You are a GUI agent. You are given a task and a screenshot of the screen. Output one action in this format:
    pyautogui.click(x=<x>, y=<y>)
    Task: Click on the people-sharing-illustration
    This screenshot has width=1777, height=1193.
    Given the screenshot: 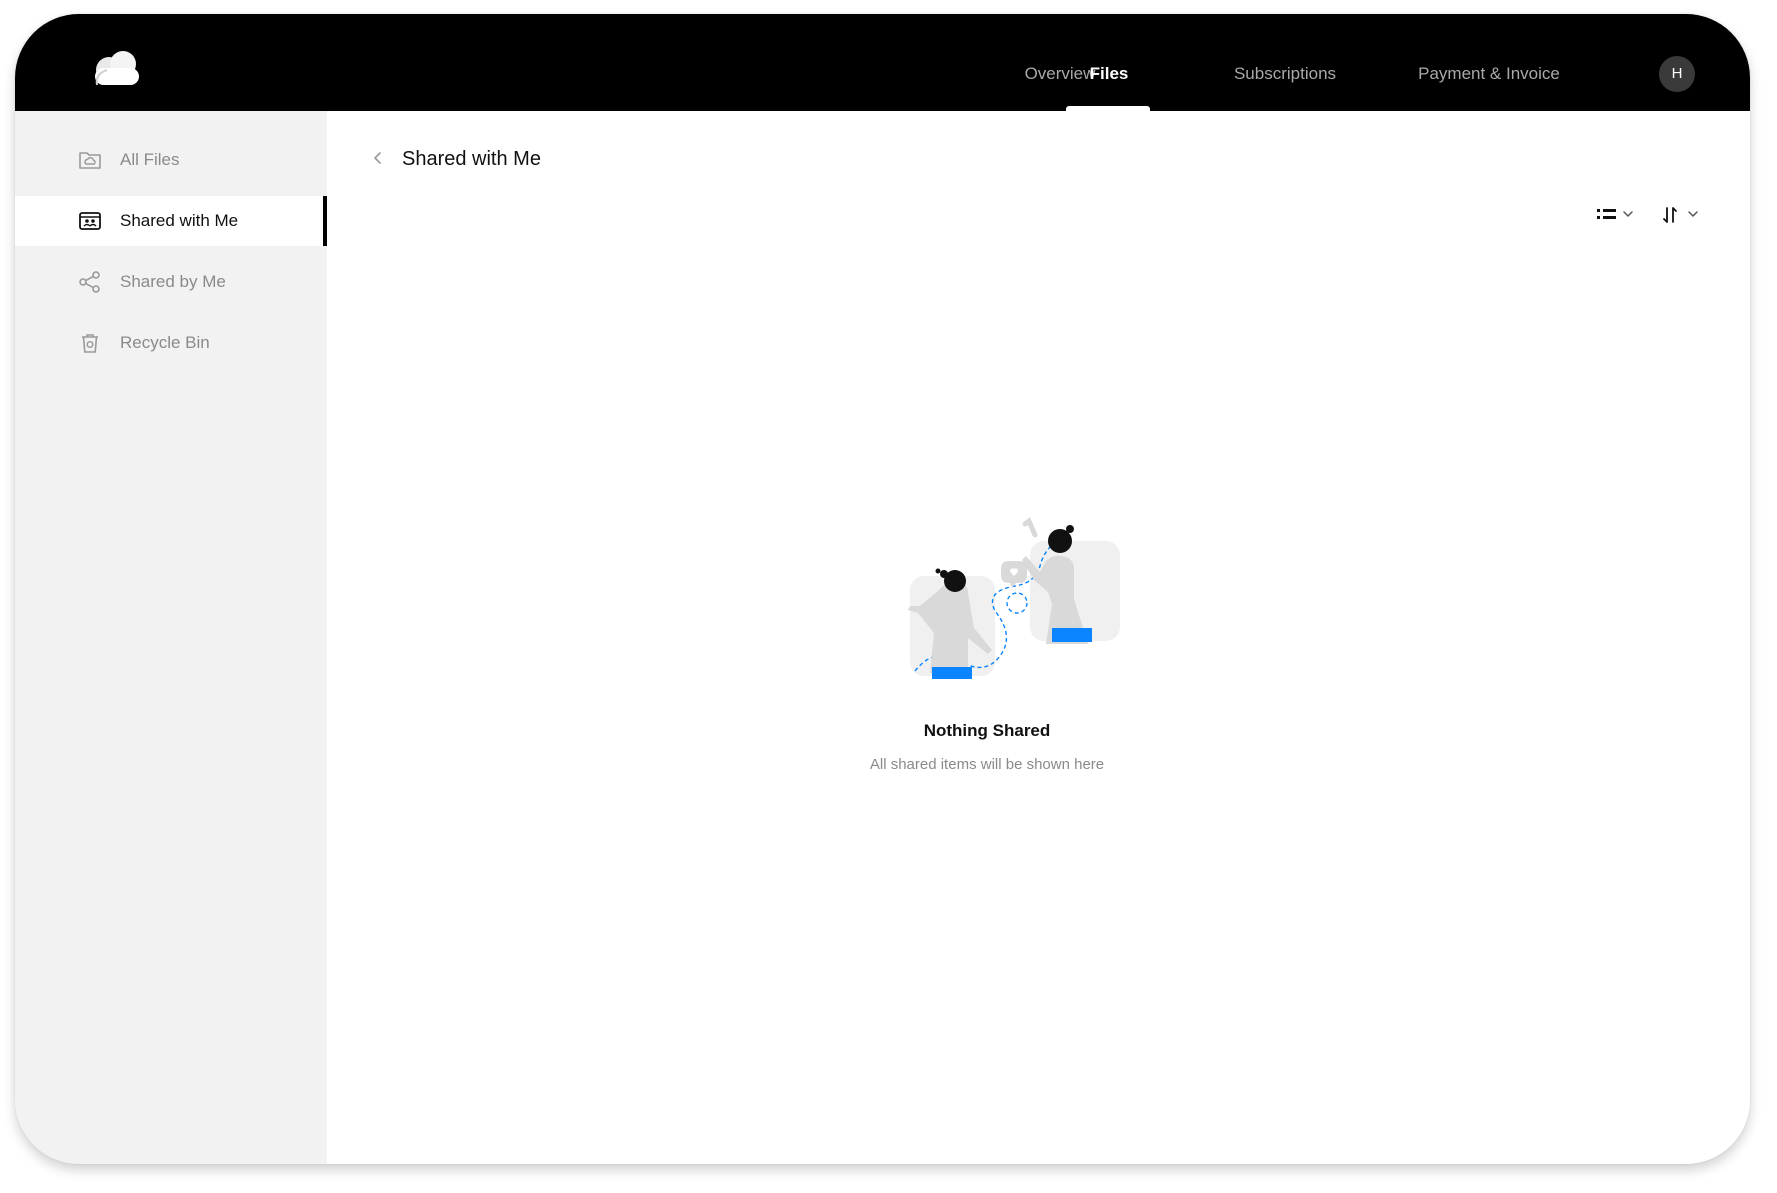 What is the action you would take?
    pyautogui.click(x=1014, y=598)
    